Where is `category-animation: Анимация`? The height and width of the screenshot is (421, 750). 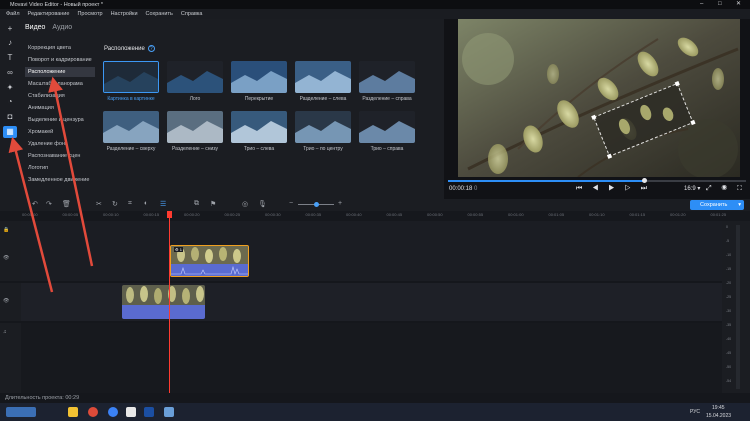 category-animation: Анимация is located at coordinates (60, 108).